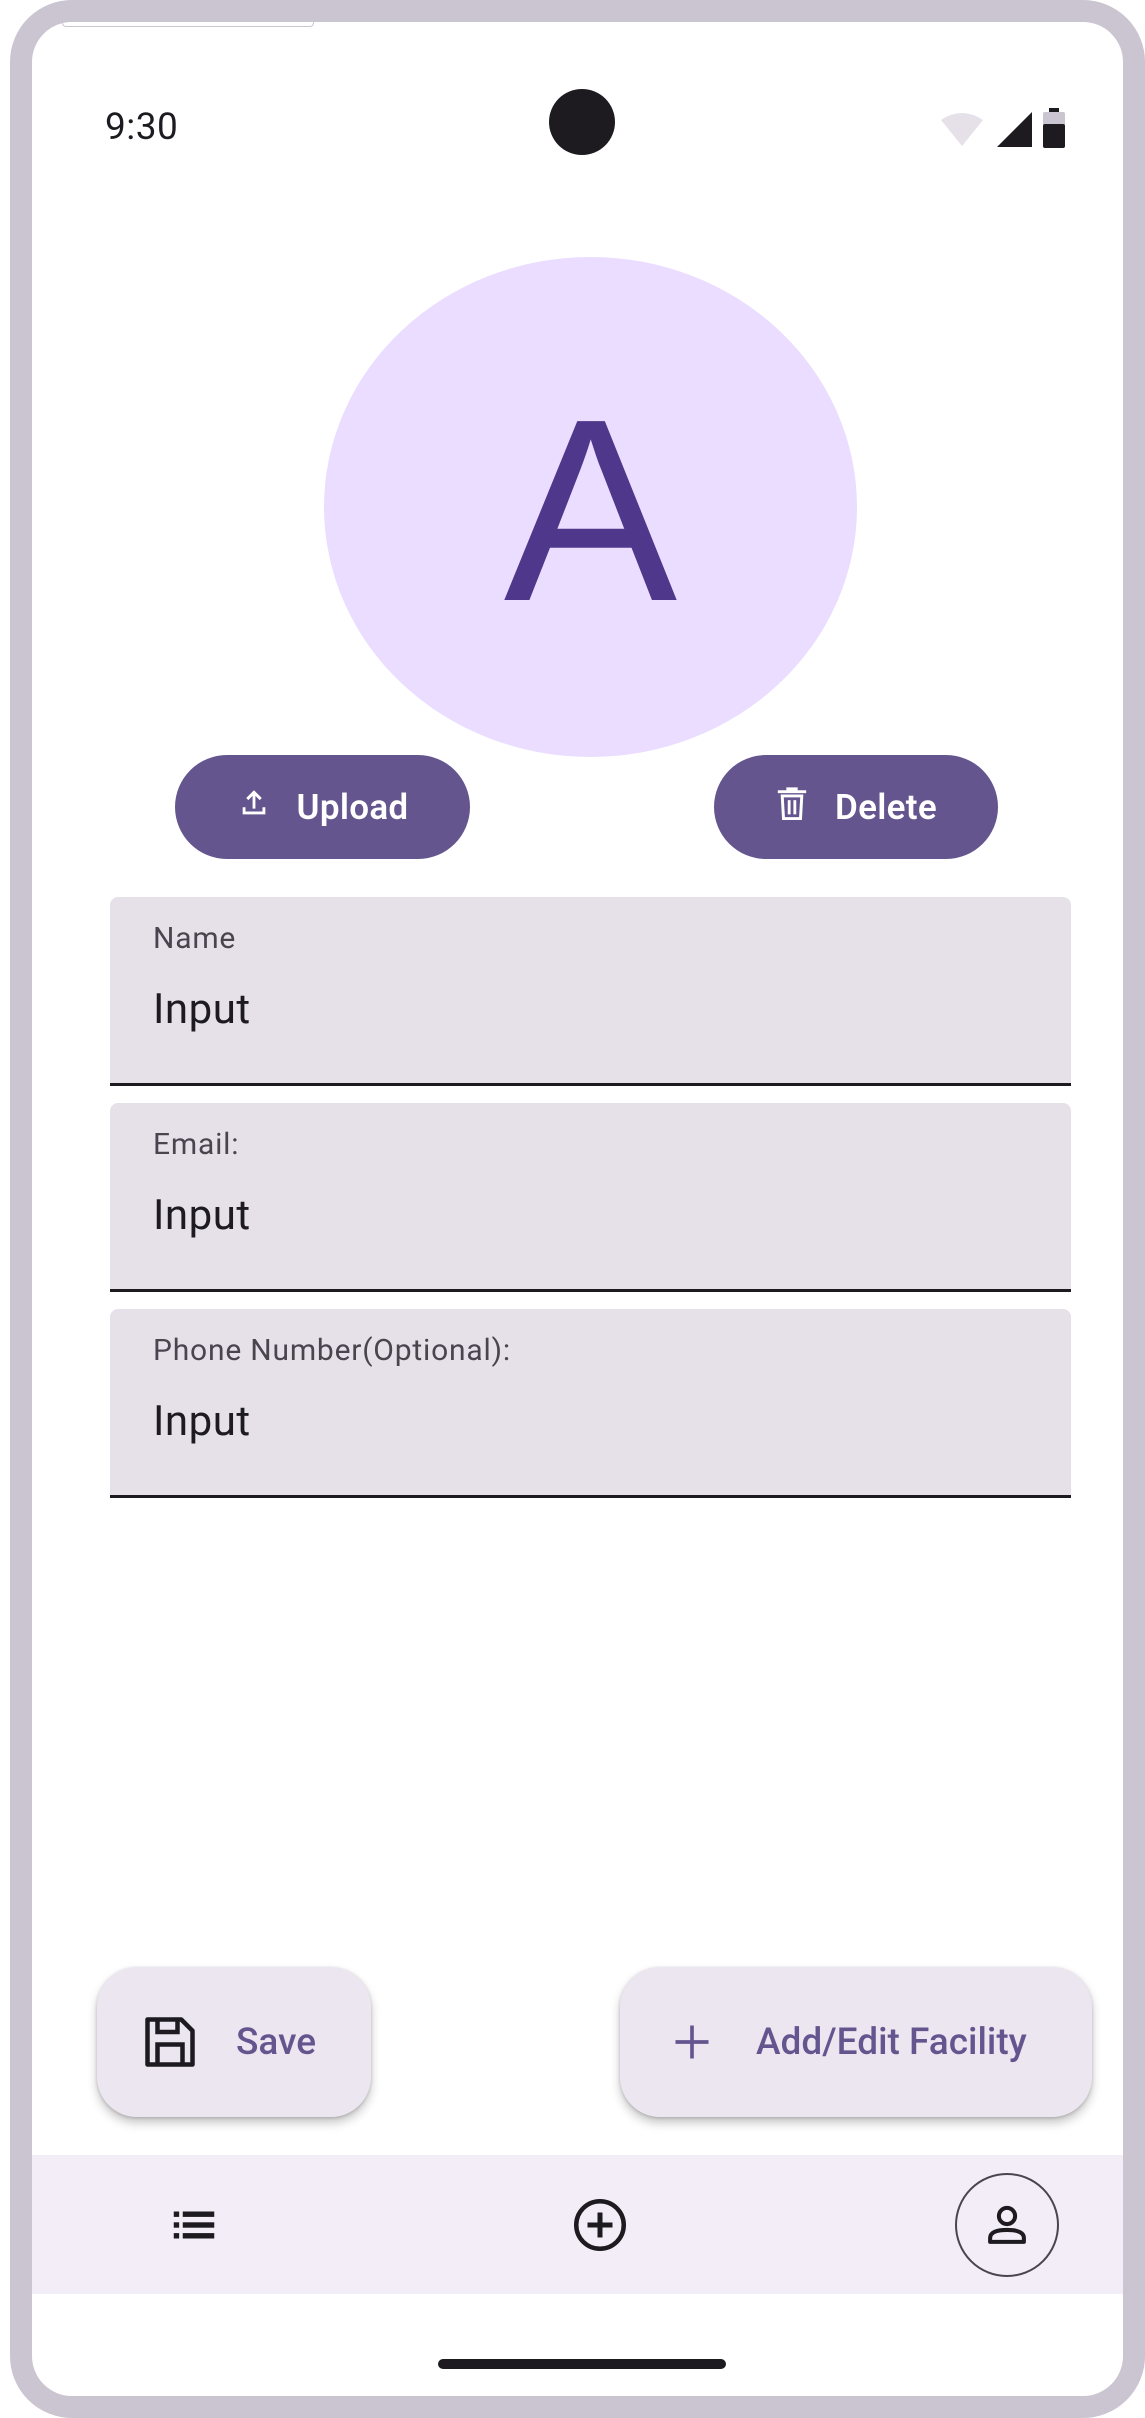 The height and width of the screenshot is (2418, 1145). I want to click on delete-button: Delete, so click(856, 807).